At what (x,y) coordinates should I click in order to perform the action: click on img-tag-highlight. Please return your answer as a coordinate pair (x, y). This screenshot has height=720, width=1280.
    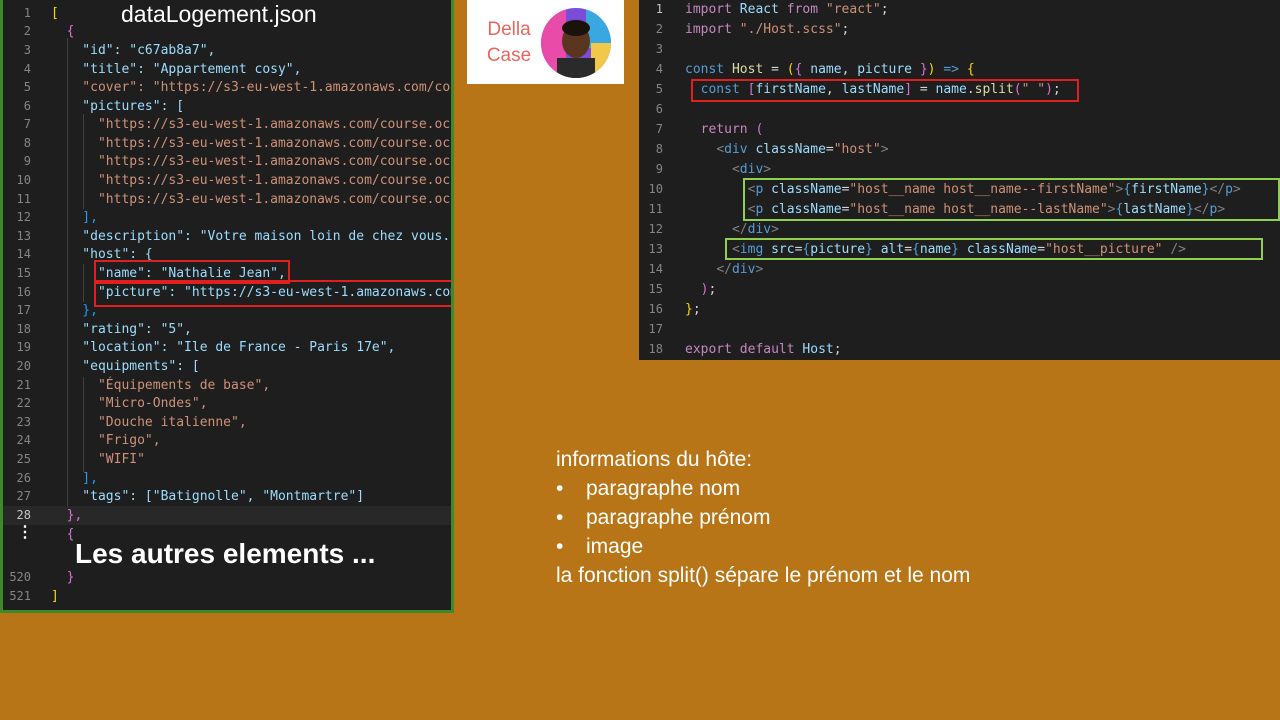
    Looking at the image, I should click on (994, 249).